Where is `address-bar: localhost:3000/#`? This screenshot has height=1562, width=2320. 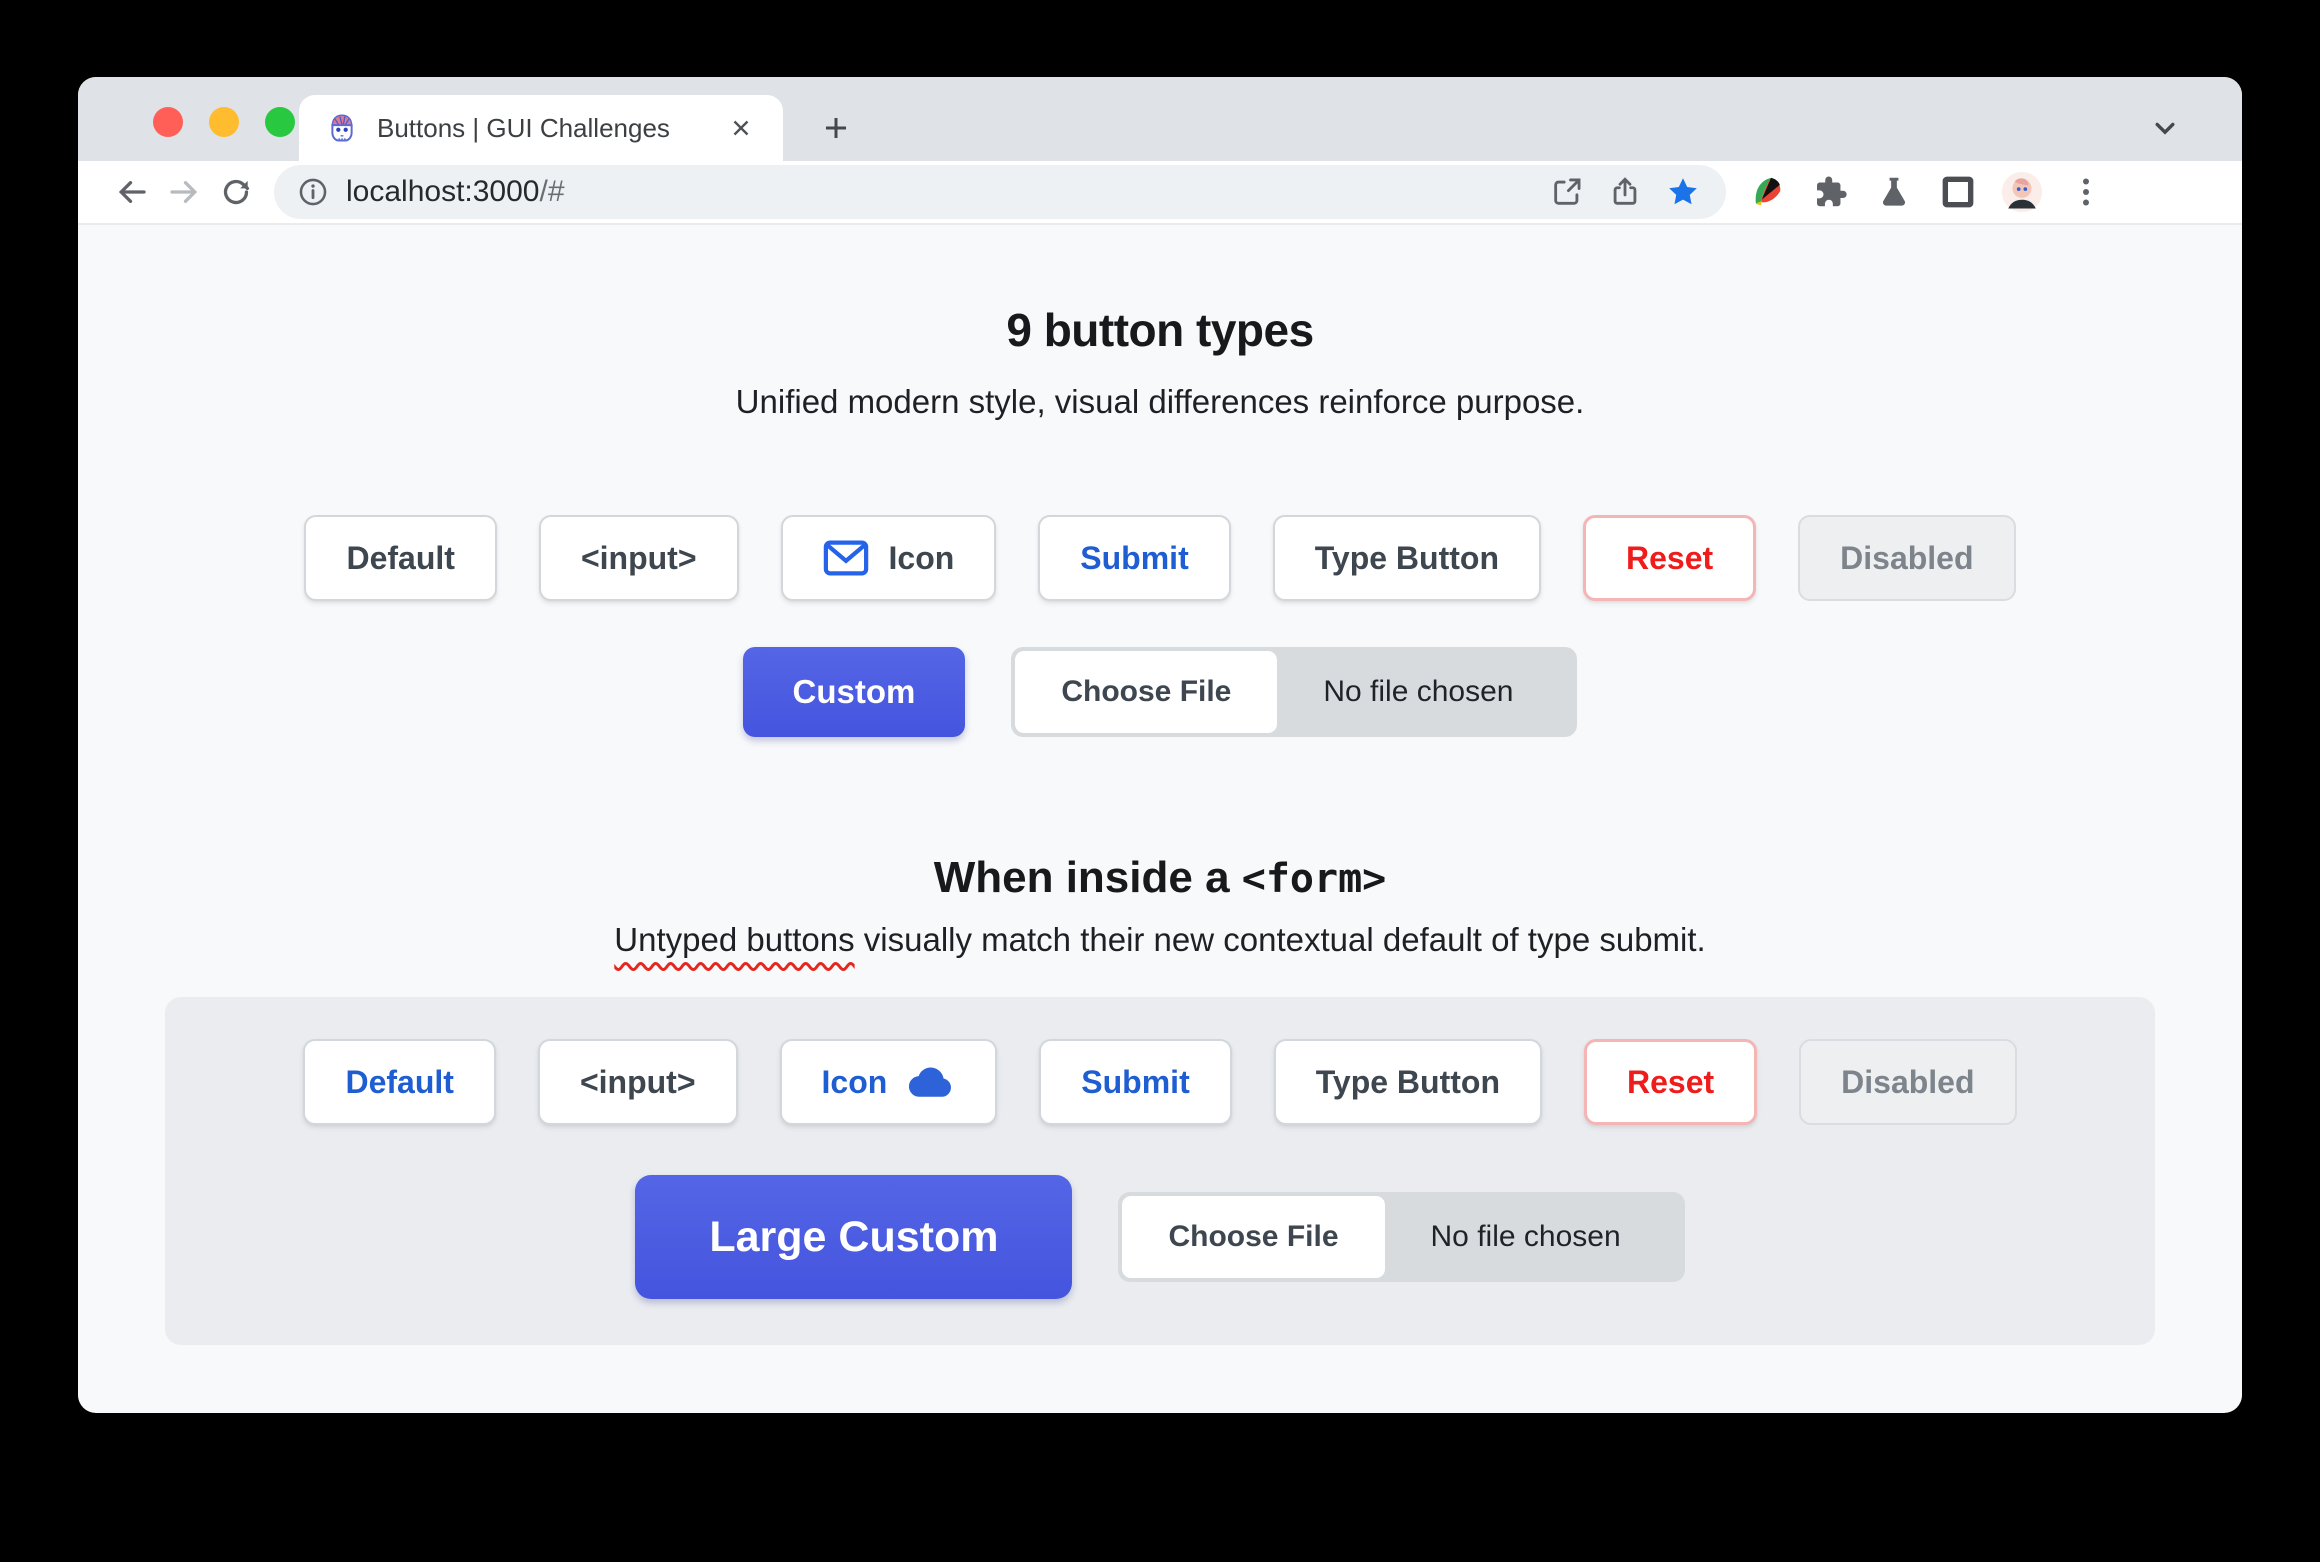 address-bar: localhost:3000/# is located at coordinates (1000, 192).